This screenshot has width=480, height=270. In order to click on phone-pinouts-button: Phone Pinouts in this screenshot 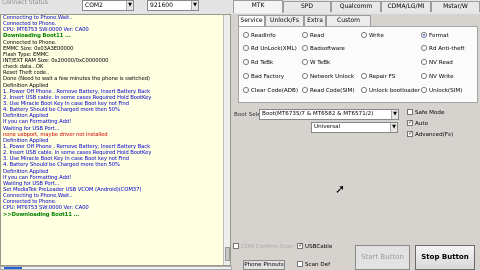, I will do `click(264, 265)`.